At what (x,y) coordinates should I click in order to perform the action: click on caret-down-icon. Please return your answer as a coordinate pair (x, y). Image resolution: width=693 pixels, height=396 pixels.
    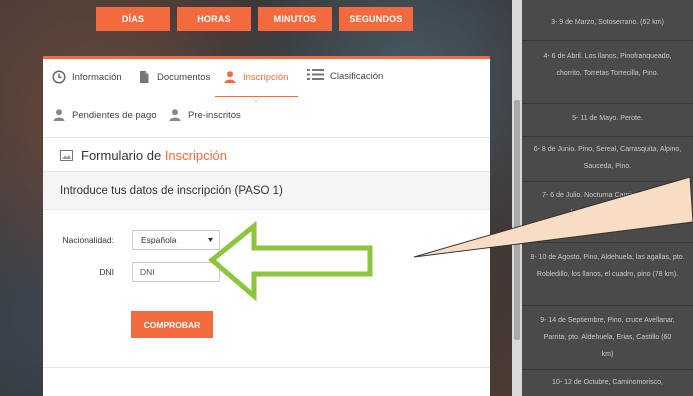
    Looking at the image, I should click on (210, 240).